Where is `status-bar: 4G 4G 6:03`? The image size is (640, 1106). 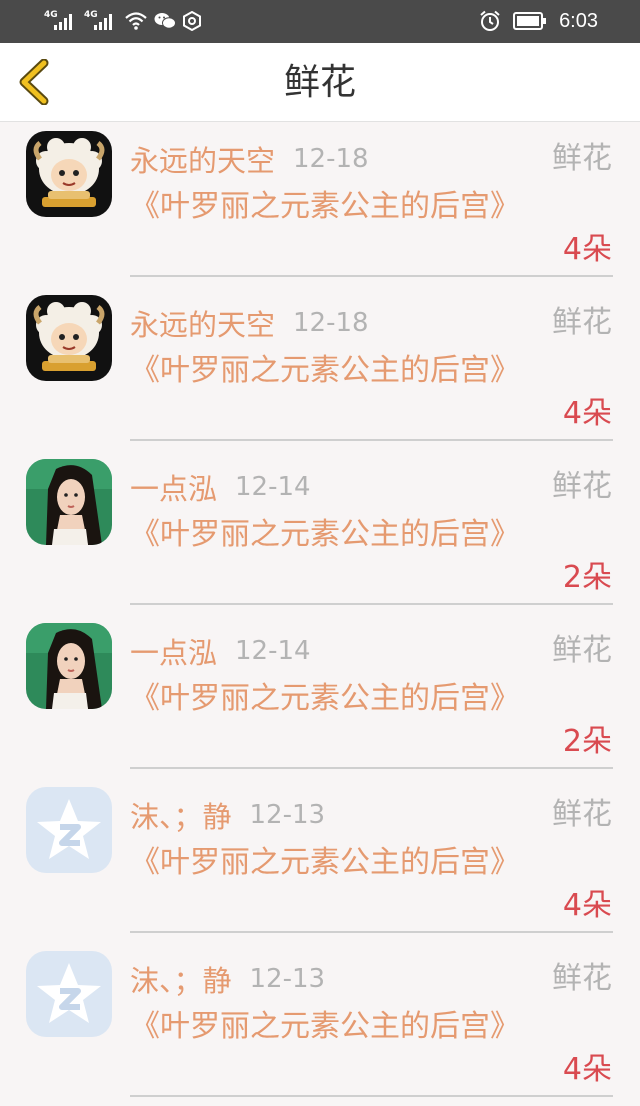
status-bar: 4G 4G 6:03 is located at coordinates (320, 21).